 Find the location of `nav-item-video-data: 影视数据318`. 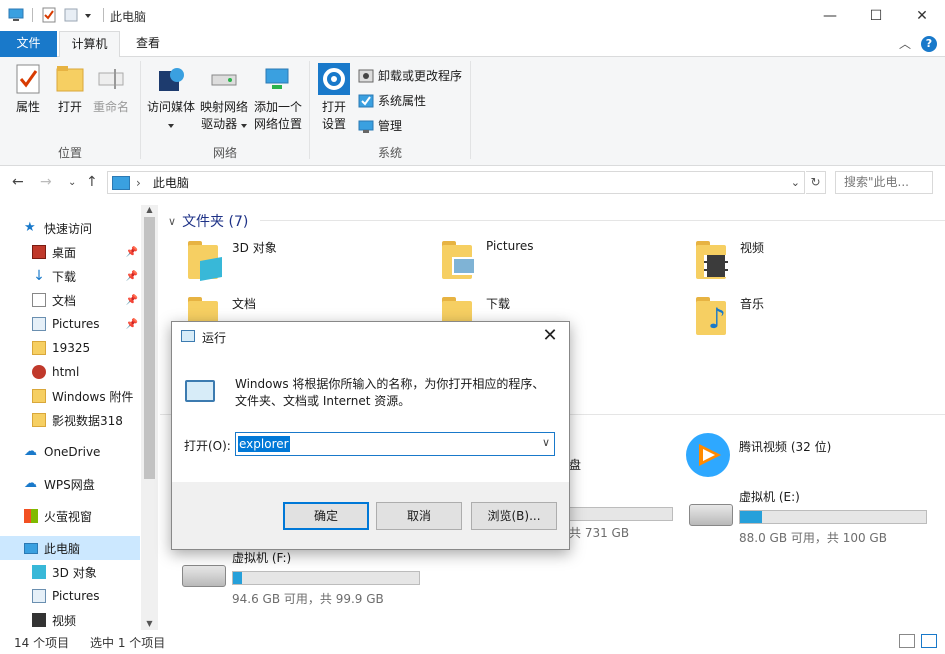

nav-item-video-data: 影视数据318 is located at coordinates (86, 420).